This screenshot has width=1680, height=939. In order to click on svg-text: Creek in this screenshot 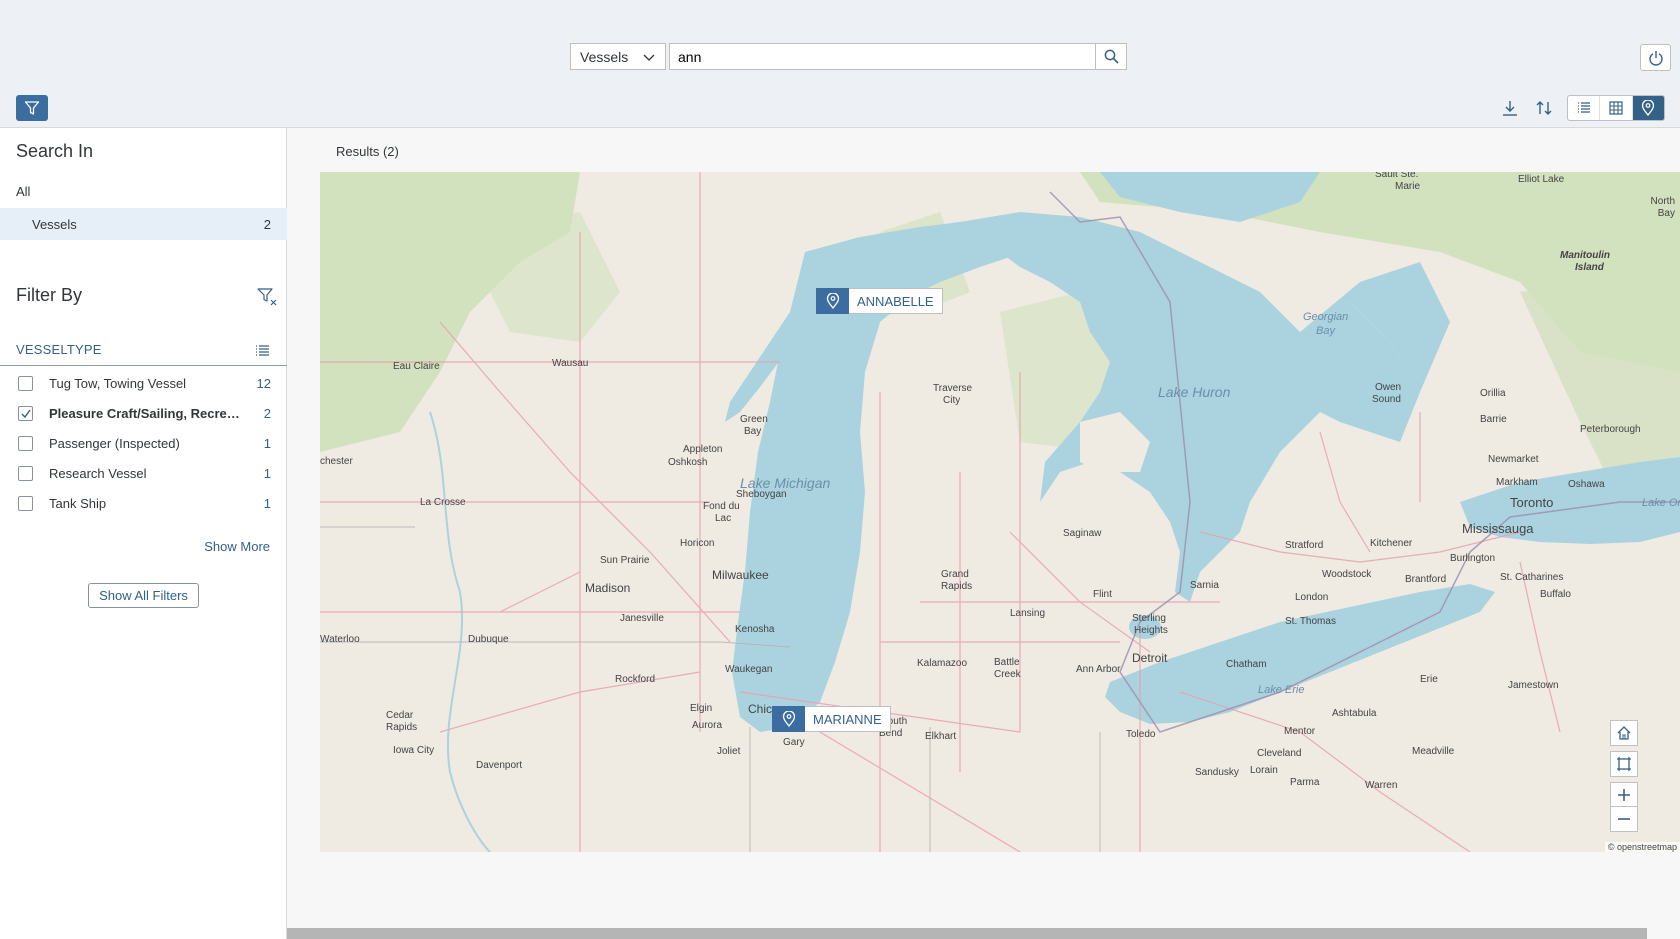, I will do `click(1008, 674)`.